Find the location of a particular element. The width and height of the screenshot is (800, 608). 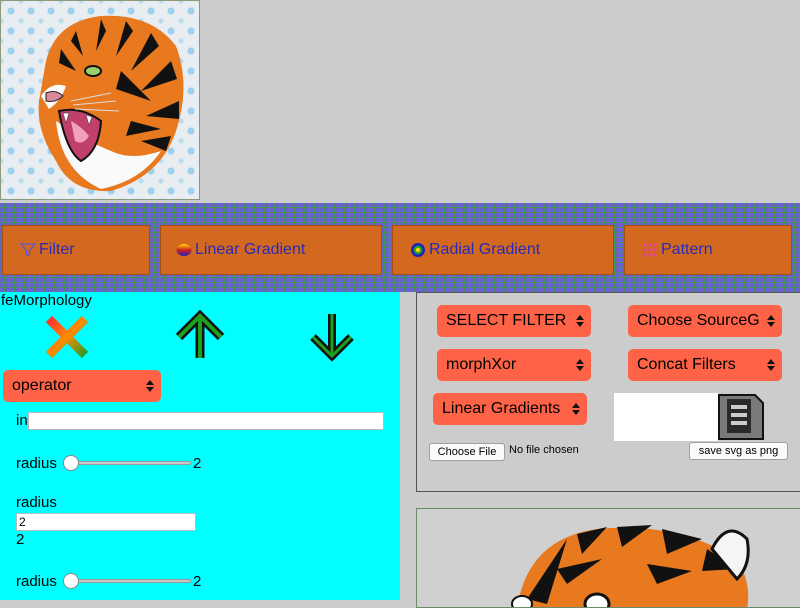

tab-filter: Filter is located at coordinates (76, 250).